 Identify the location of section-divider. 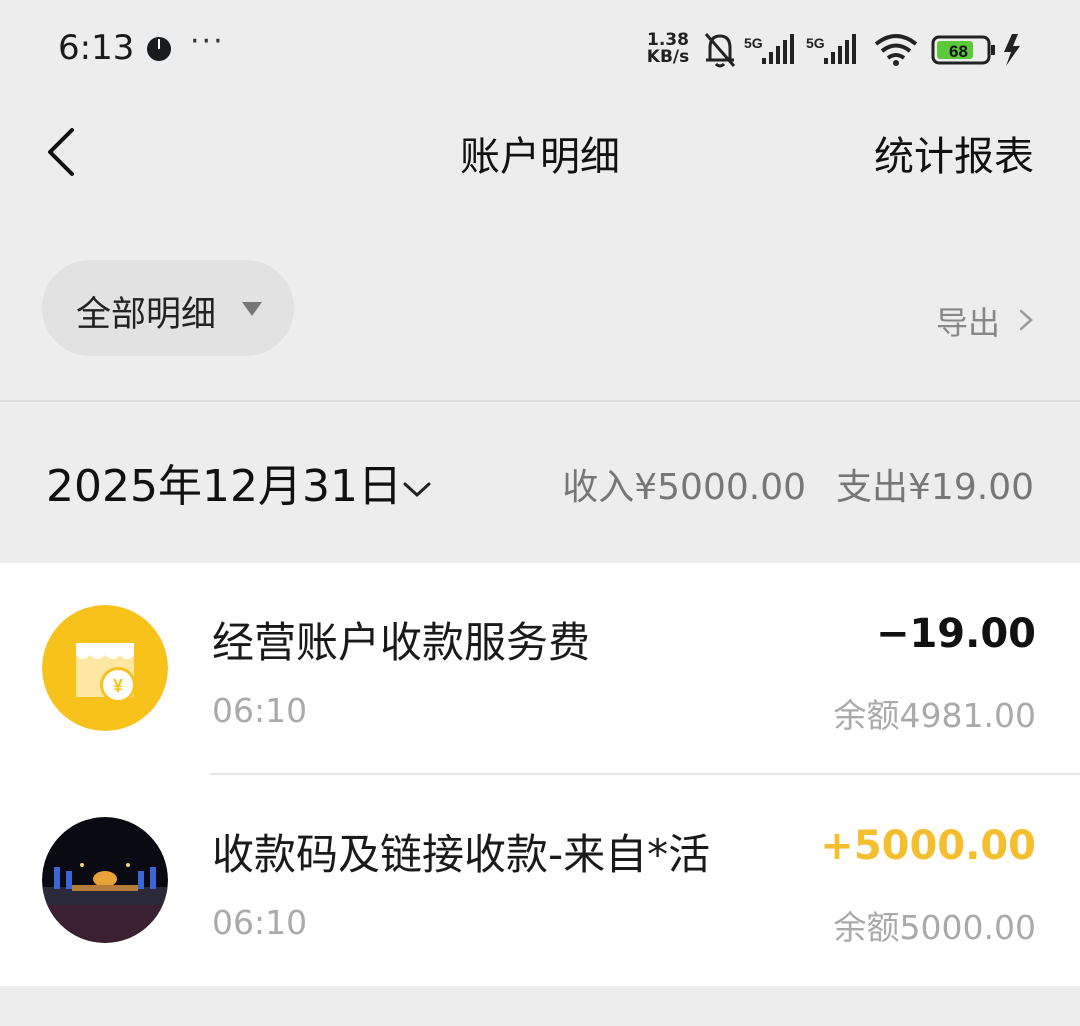
(540, 401).